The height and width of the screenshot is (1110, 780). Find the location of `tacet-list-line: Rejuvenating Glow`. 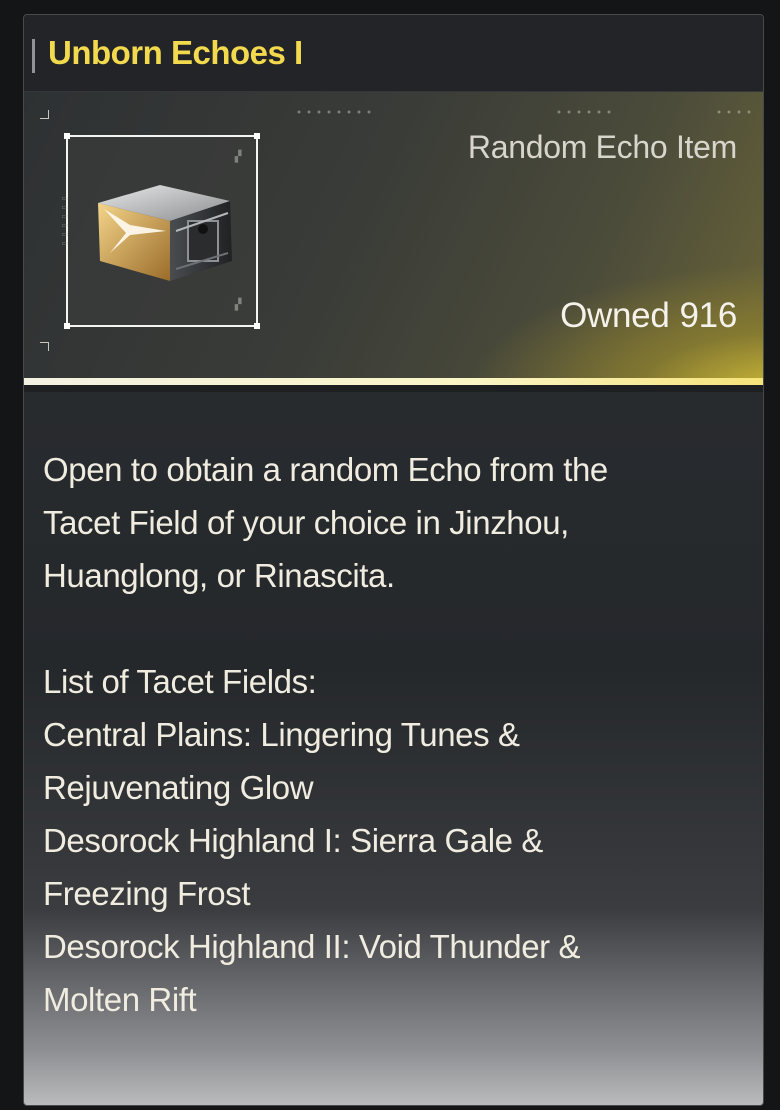

tacet-list-line: Rejuvenating Glow is located at coordinates (178, 787).